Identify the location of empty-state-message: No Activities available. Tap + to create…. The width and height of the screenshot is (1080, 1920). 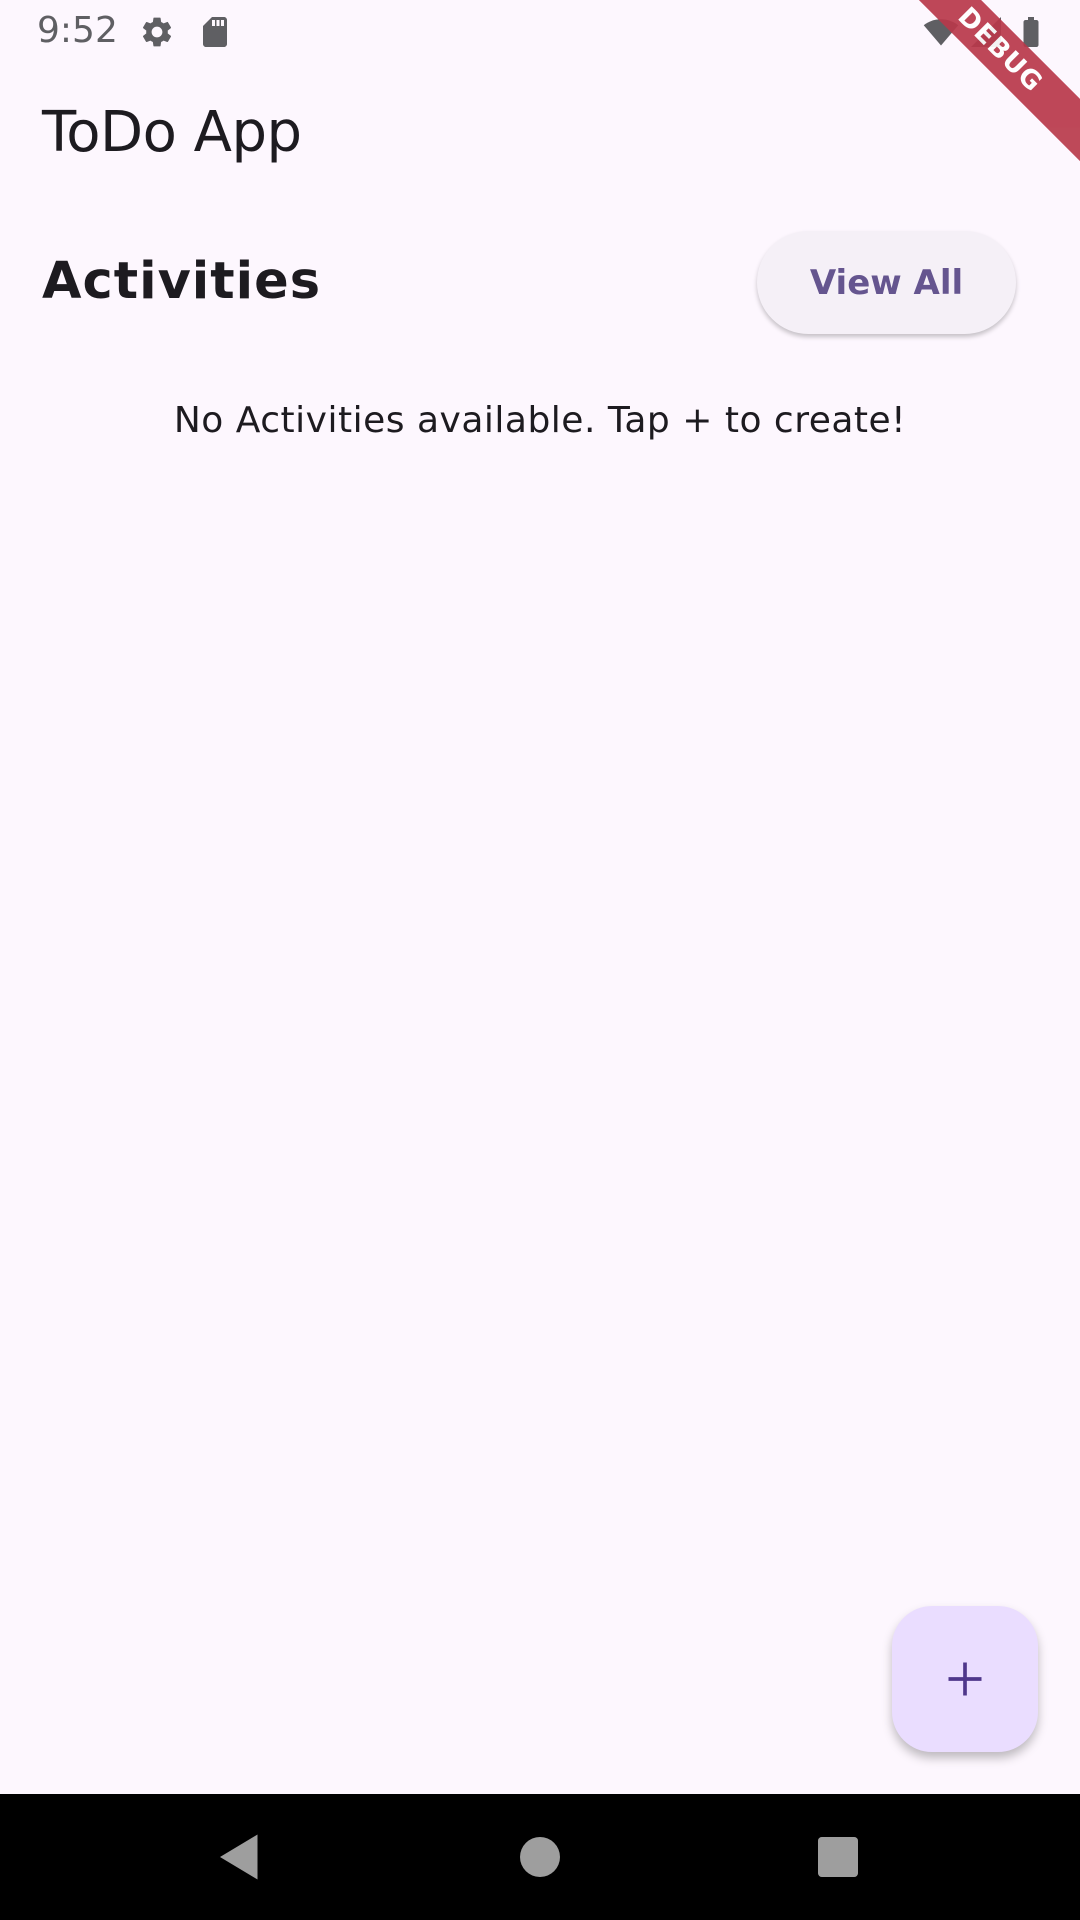
(540, 420).